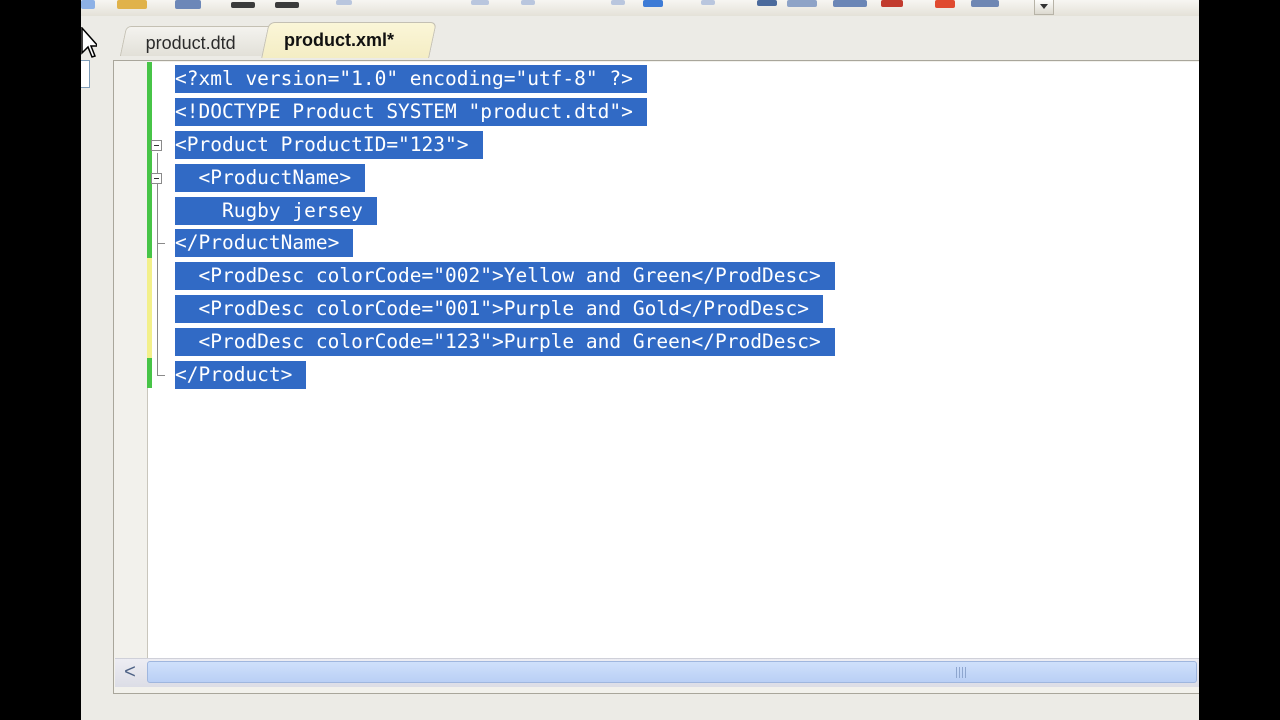  What do you see at coordinates (130, 673) in the screenshot?
I see `scroll-left-chevron-icon: <` at bounding box center [130, 673].